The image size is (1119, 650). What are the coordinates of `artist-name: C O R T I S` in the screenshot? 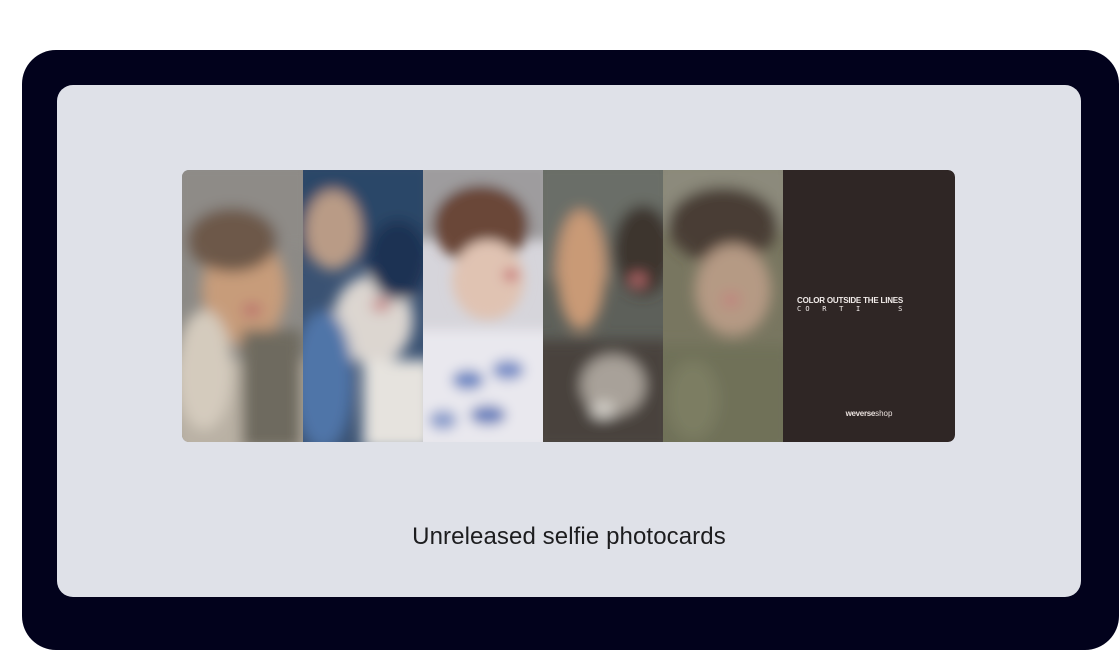 It's located at (850, 309).